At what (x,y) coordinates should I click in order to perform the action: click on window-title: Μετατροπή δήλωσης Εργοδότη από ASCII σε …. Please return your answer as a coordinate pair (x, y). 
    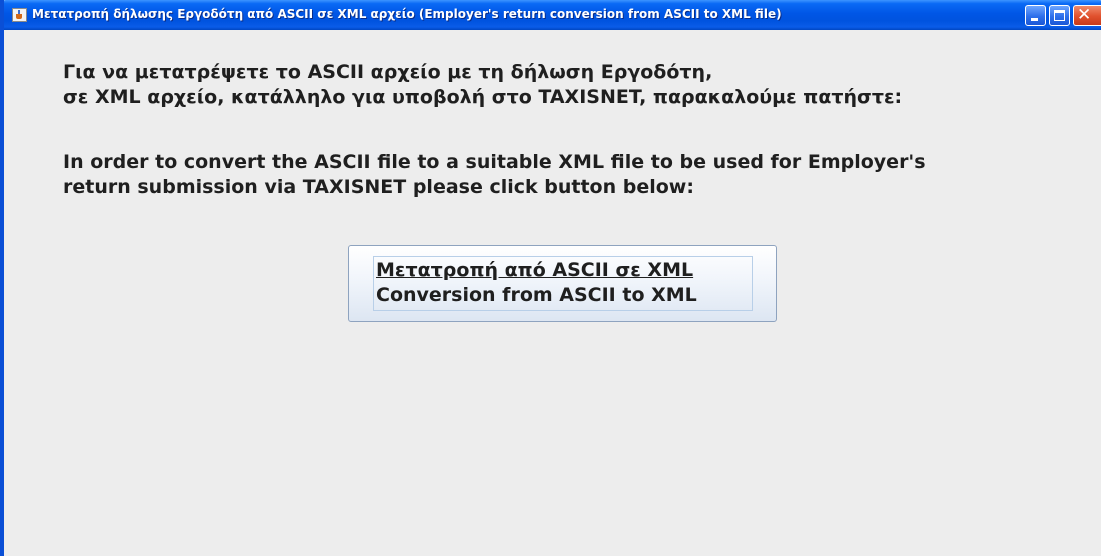
    Looking at the image, I should click on (407, 14).